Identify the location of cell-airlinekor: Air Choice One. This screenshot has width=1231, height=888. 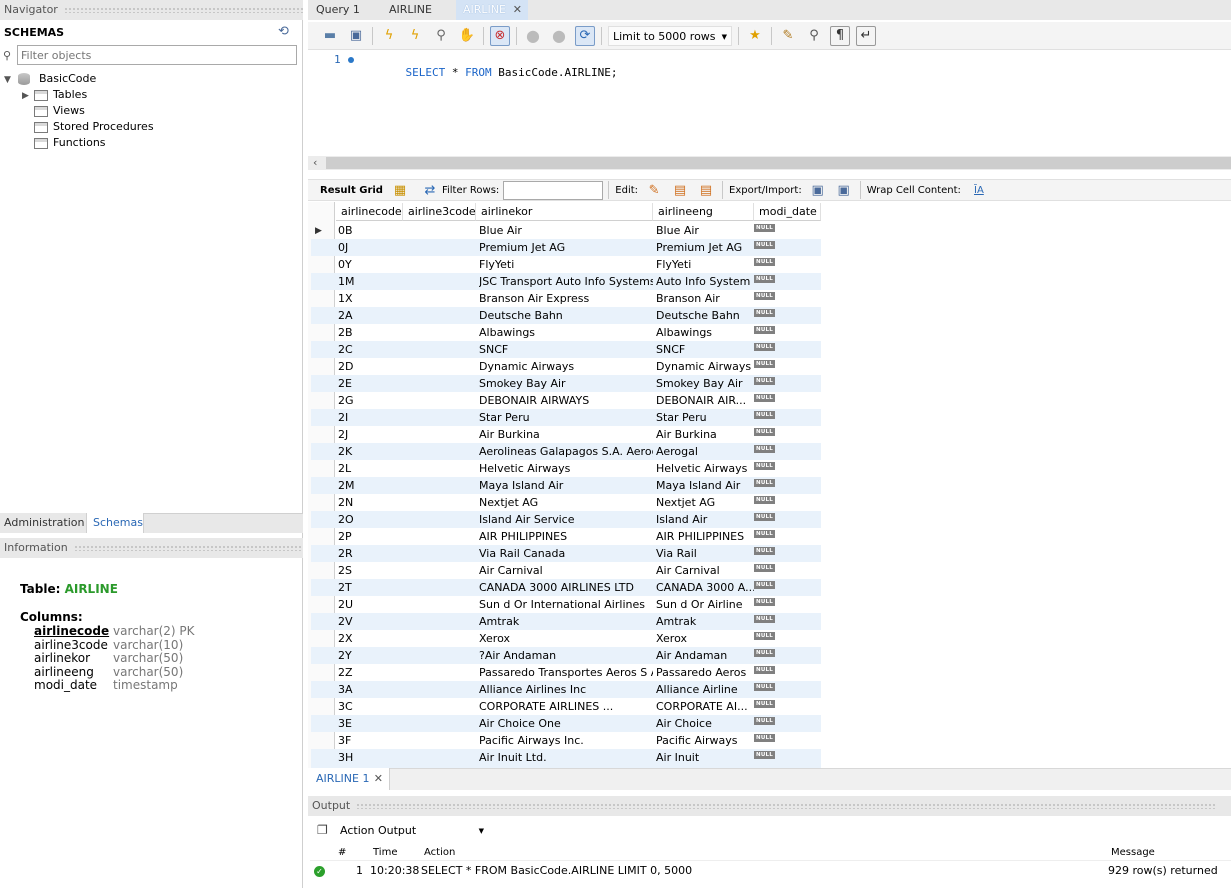
(566, 723).